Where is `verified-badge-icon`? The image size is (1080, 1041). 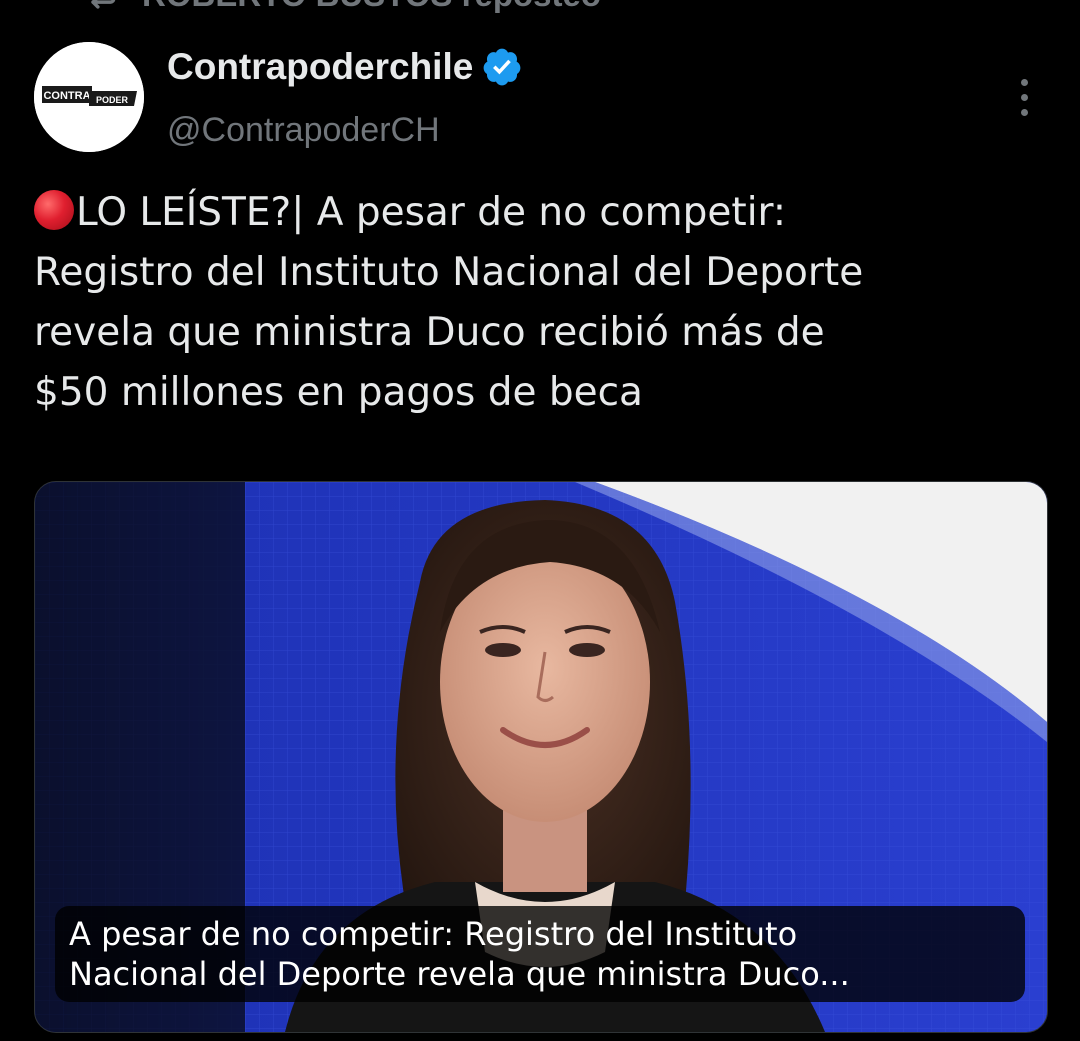
verified-badge-icon is located at coordinates (502, 67).